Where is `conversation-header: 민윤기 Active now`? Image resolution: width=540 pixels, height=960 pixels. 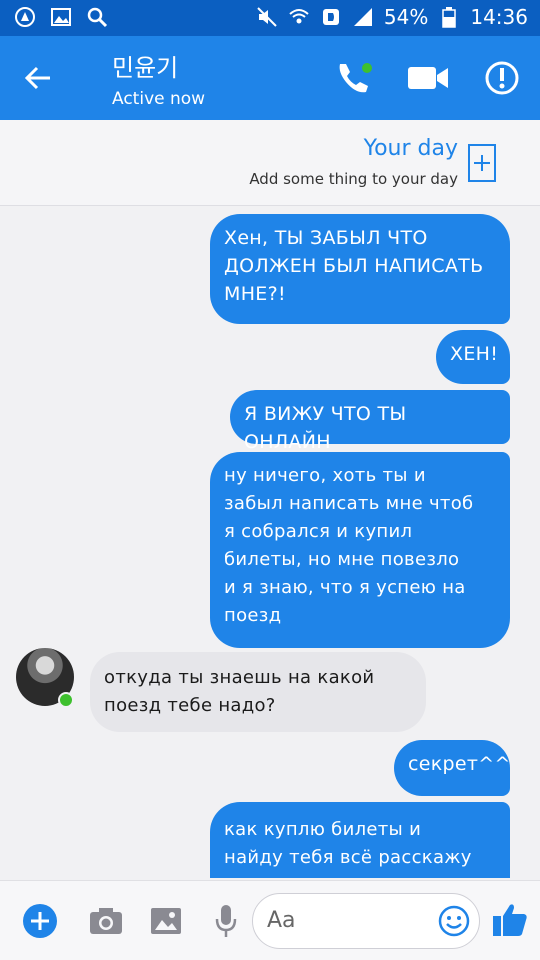
conversation-header: 민윤기 Active now is located at coordinates (270, 78).